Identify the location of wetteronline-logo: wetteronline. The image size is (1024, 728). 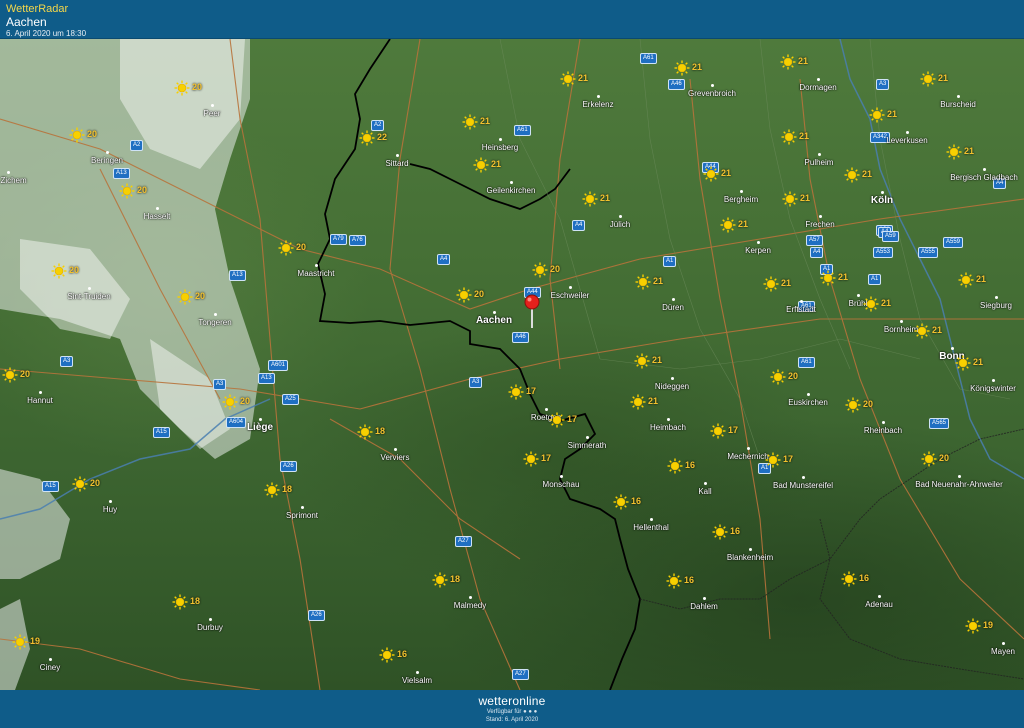
(512, 699).